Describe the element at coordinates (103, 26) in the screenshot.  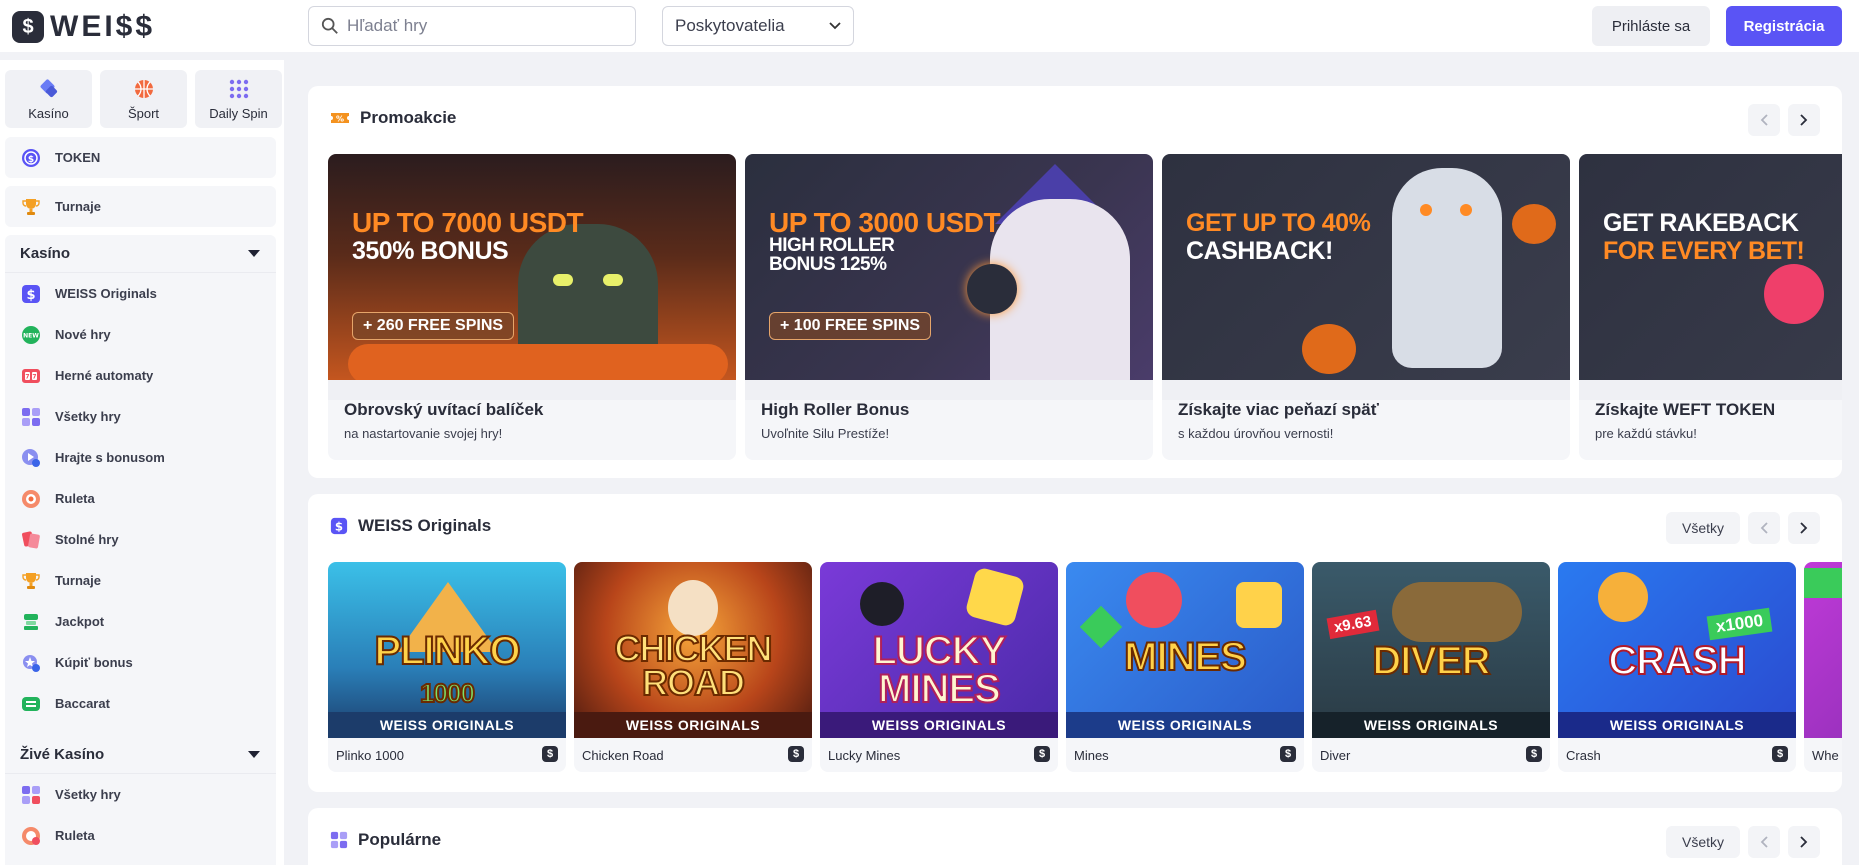
I see `logo-text: WEI$$` at that location.